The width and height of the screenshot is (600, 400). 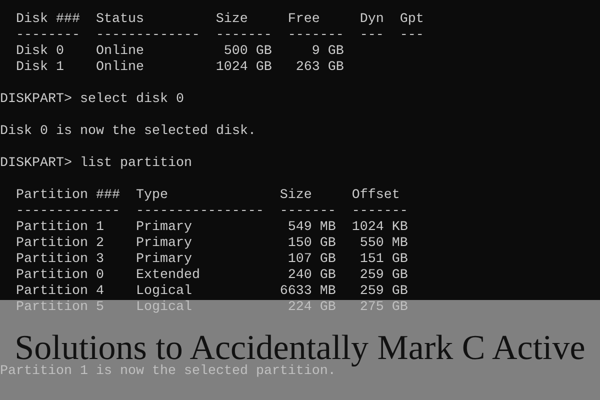 What do you see at coordinates (244, 68) in the screenshot?
I see `table-cell-text: 1024 GB` at bounding box center [244, 68].